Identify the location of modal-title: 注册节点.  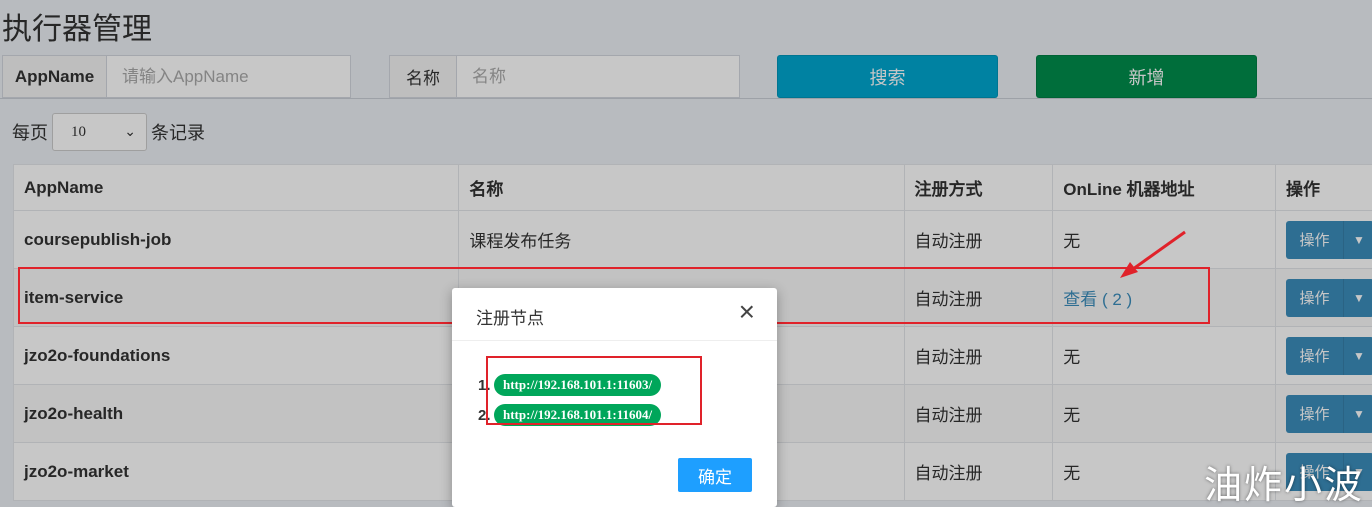
(510, 318).